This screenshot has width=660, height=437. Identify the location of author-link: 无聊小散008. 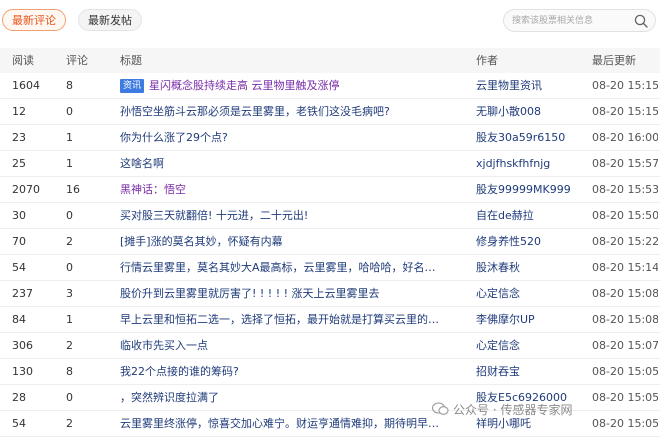
(532, 112).